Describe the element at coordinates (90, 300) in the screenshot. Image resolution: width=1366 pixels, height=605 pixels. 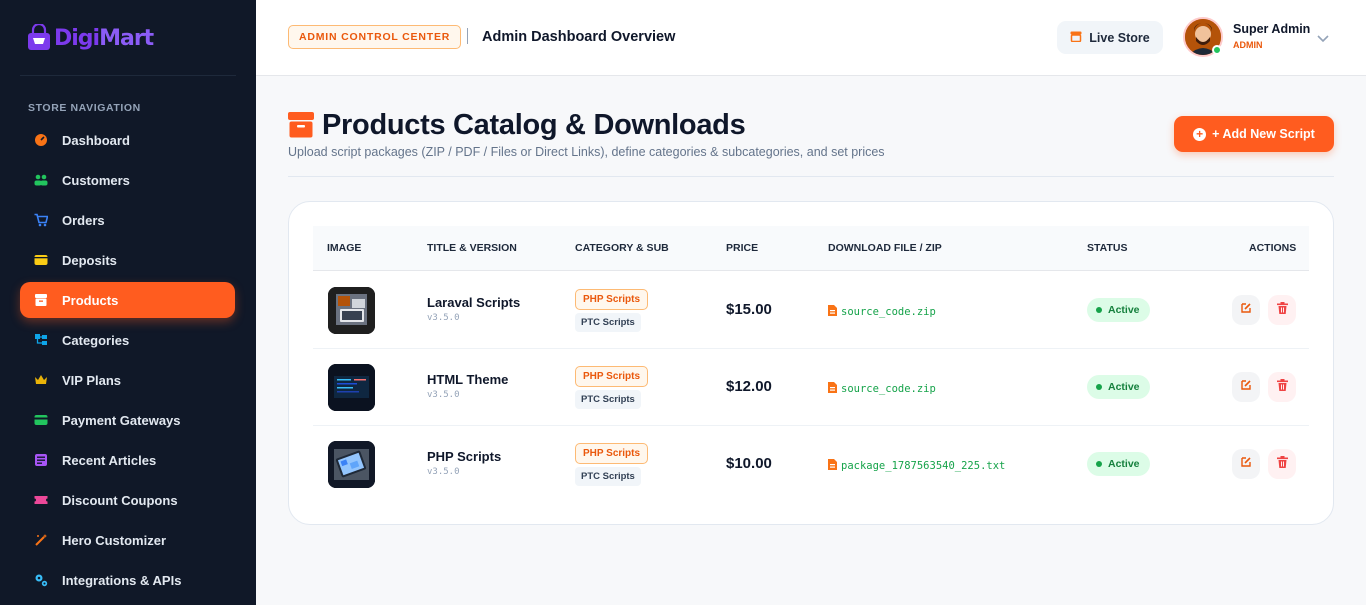
I see `sidebar-item-label: Products` at that location.